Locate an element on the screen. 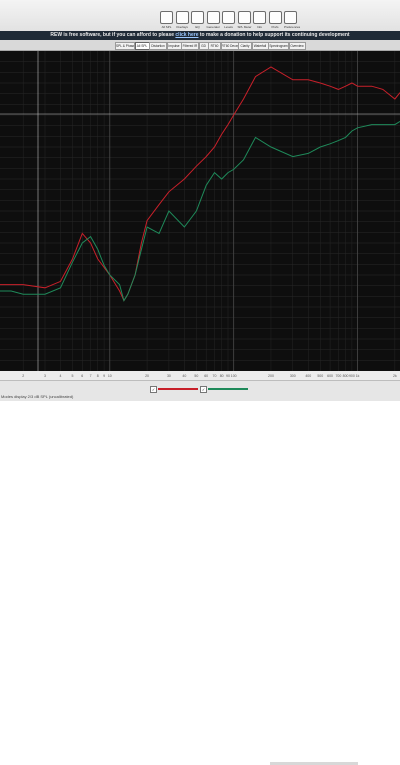  eq-icon is located at coordinates (197, 17).